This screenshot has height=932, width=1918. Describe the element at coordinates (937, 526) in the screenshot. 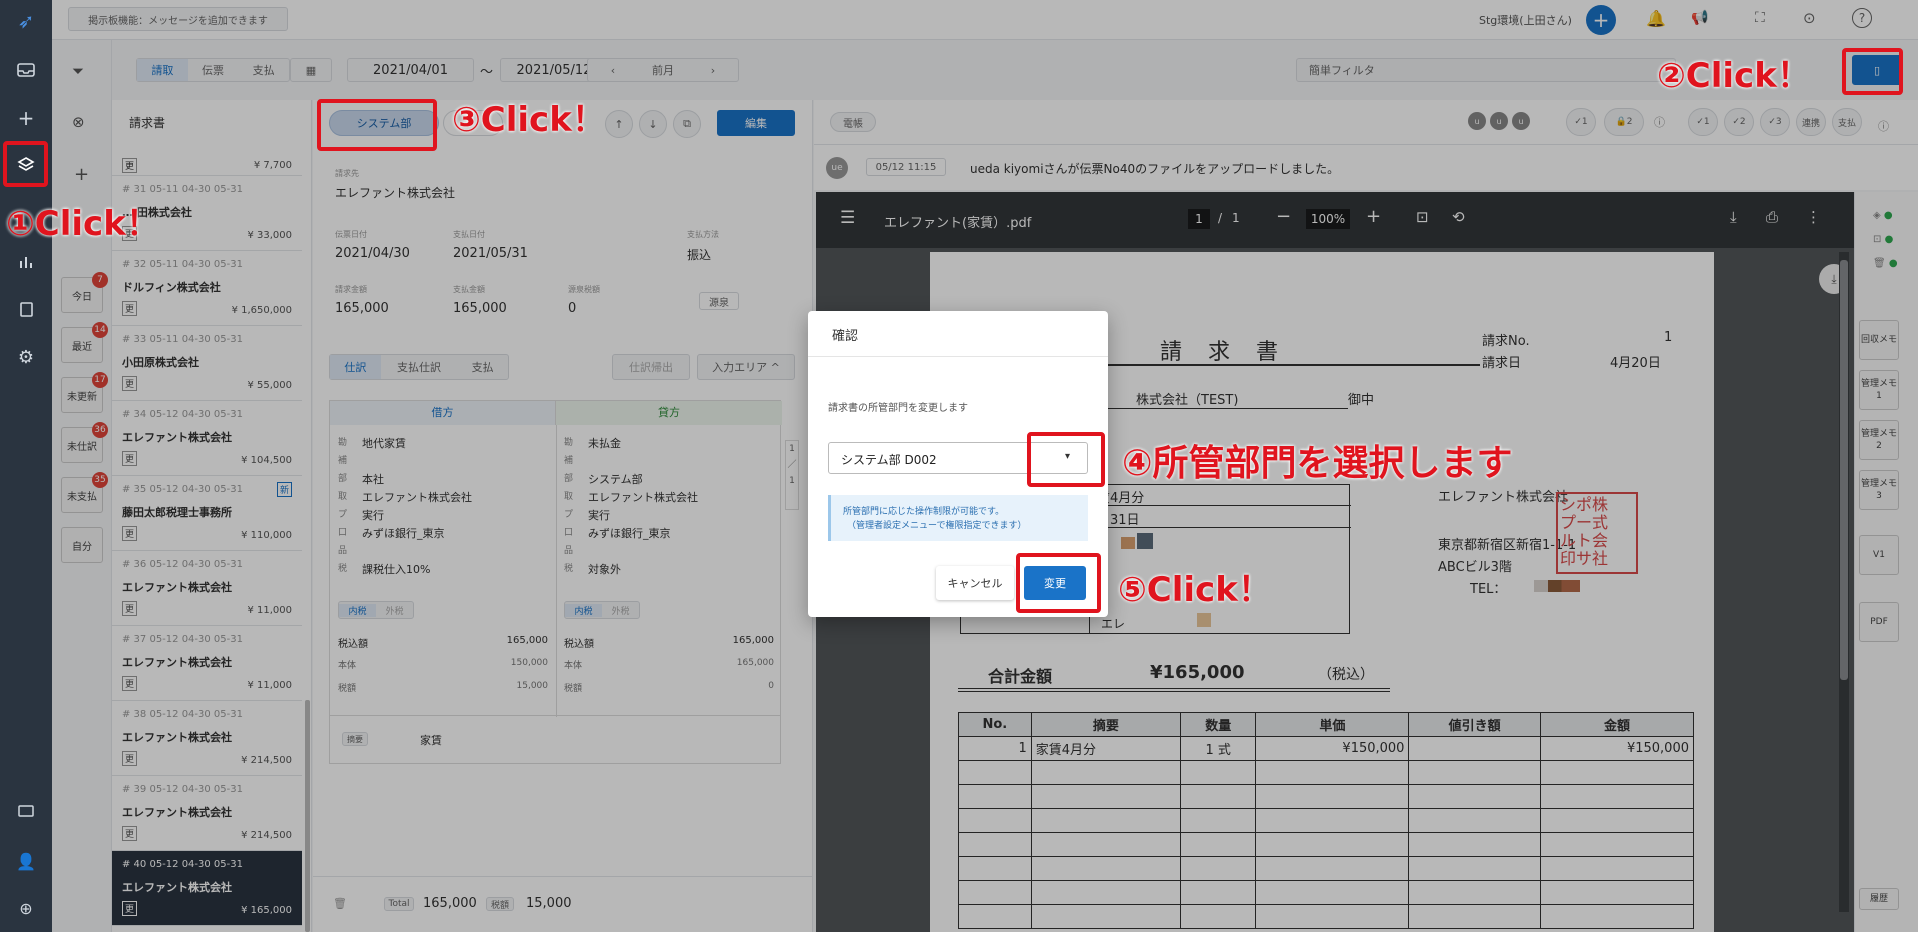

I see `info-line-2: （管理者設定メニューで権限指定できます）` at that location.